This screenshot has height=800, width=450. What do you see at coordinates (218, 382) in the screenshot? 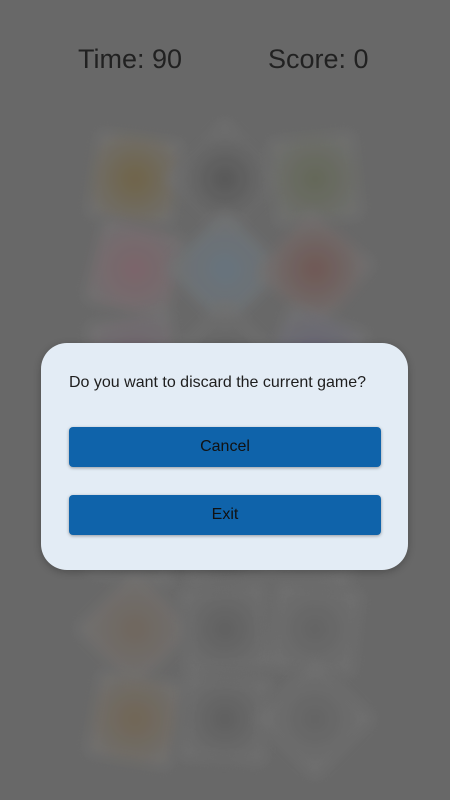
I see `dialog-message: Do you want to discard the current game?` at bounding box center [218, 382].